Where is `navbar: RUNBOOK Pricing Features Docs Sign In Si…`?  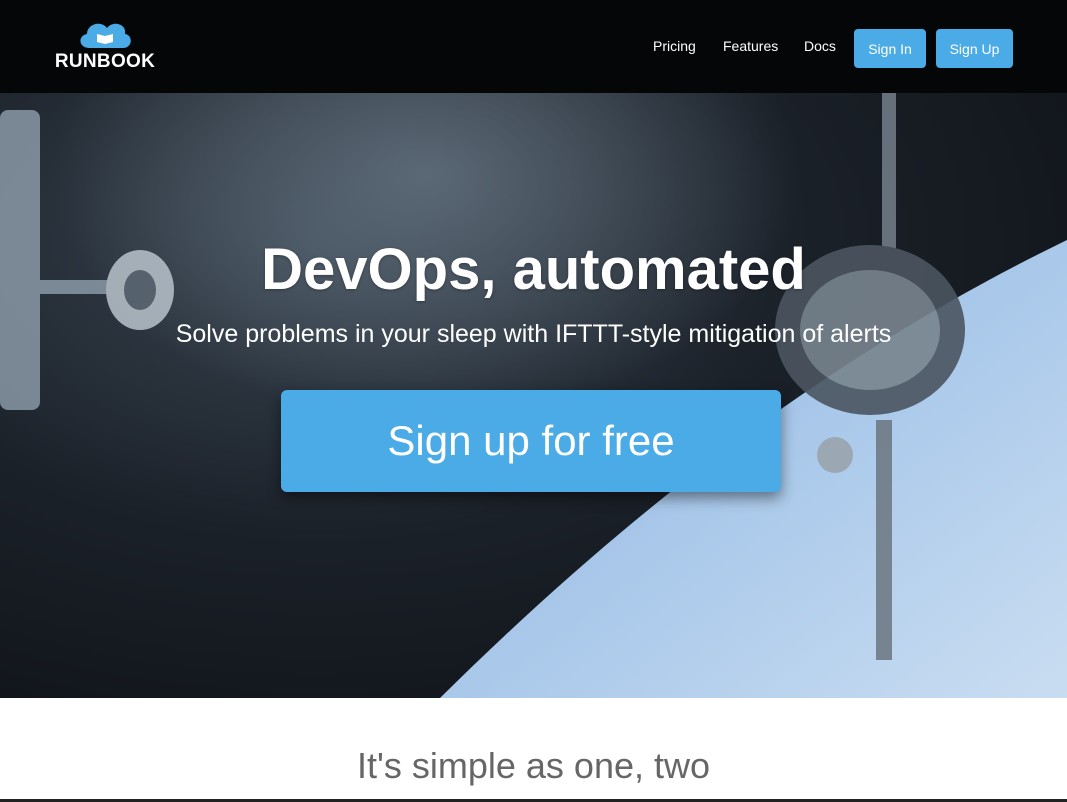 navbar: RUNBOOK Pricing Features Docs Sign In Si… is located at coordinates (533, 46).